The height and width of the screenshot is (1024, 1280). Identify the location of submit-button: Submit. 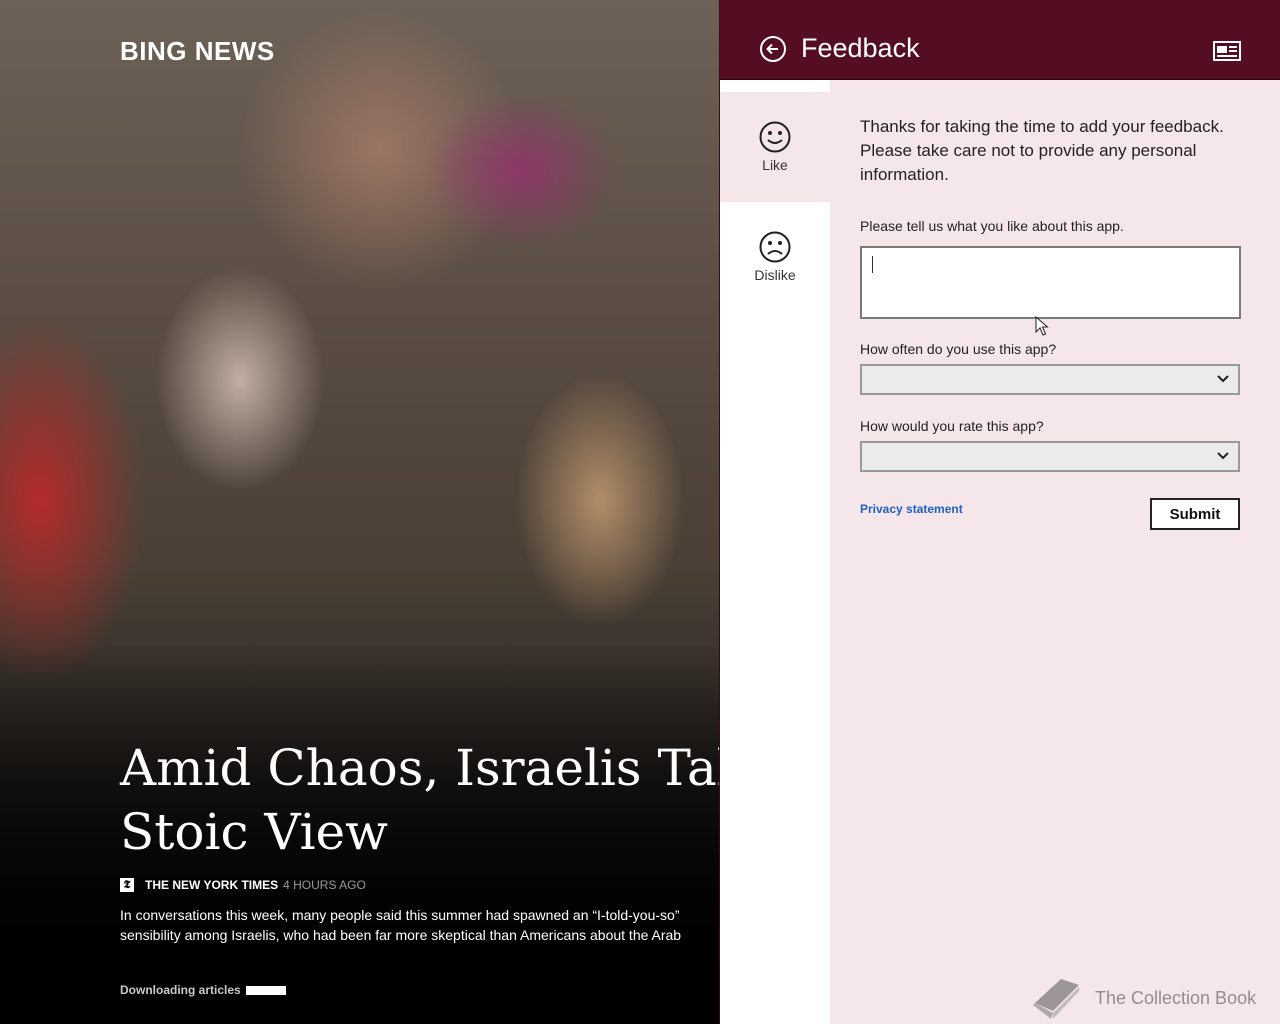
(1195, 514).